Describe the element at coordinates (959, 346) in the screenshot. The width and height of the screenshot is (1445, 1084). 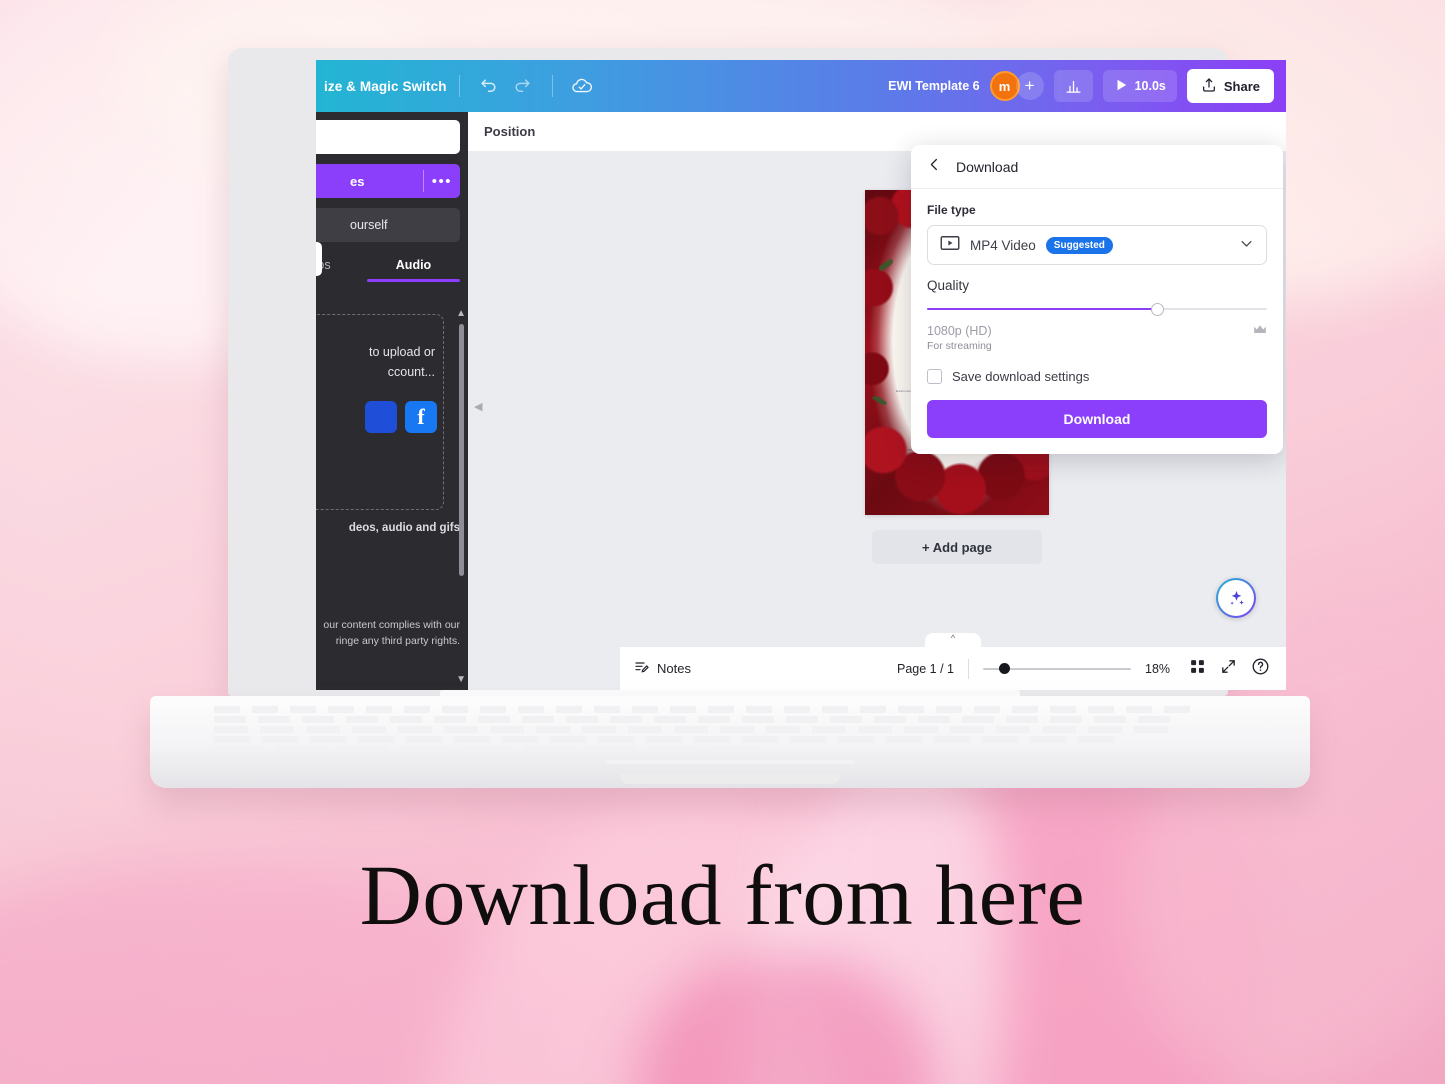
I see `quality-subtext: For streaming` at that location.